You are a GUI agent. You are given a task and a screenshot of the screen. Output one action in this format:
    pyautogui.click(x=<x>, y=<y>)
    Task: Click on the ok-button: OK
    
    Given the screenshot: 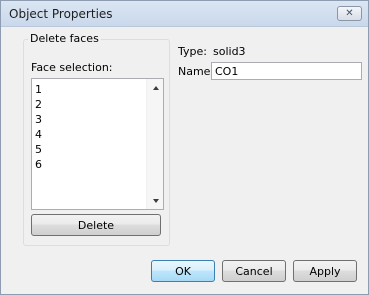 What is the action you would take?
    pyautogui.click(x=183, y=271)
    